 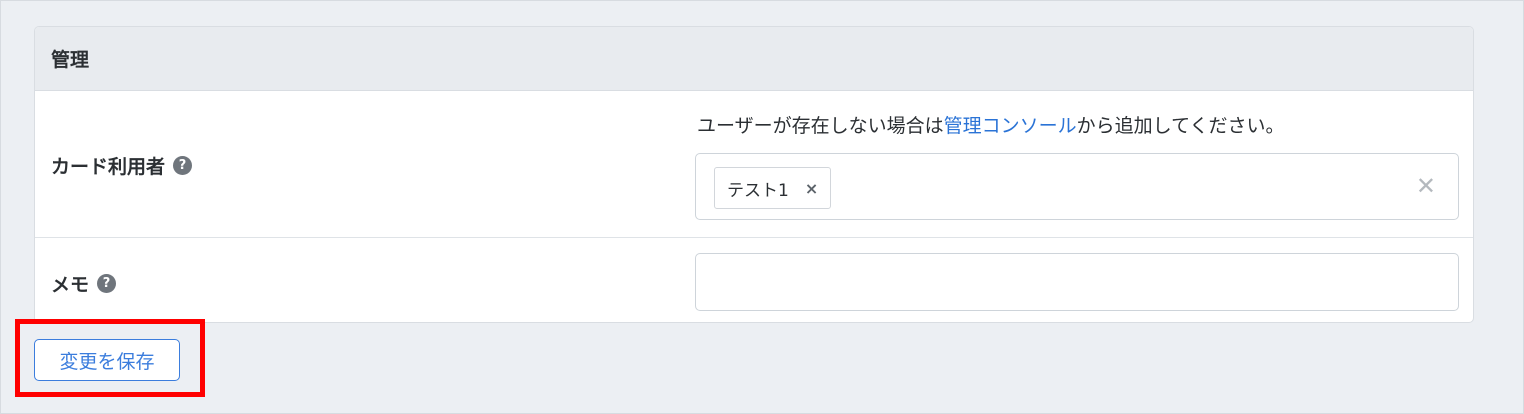 I want to click on card-user-label-group: カード利用者 ?, so click(x=122, y=165).